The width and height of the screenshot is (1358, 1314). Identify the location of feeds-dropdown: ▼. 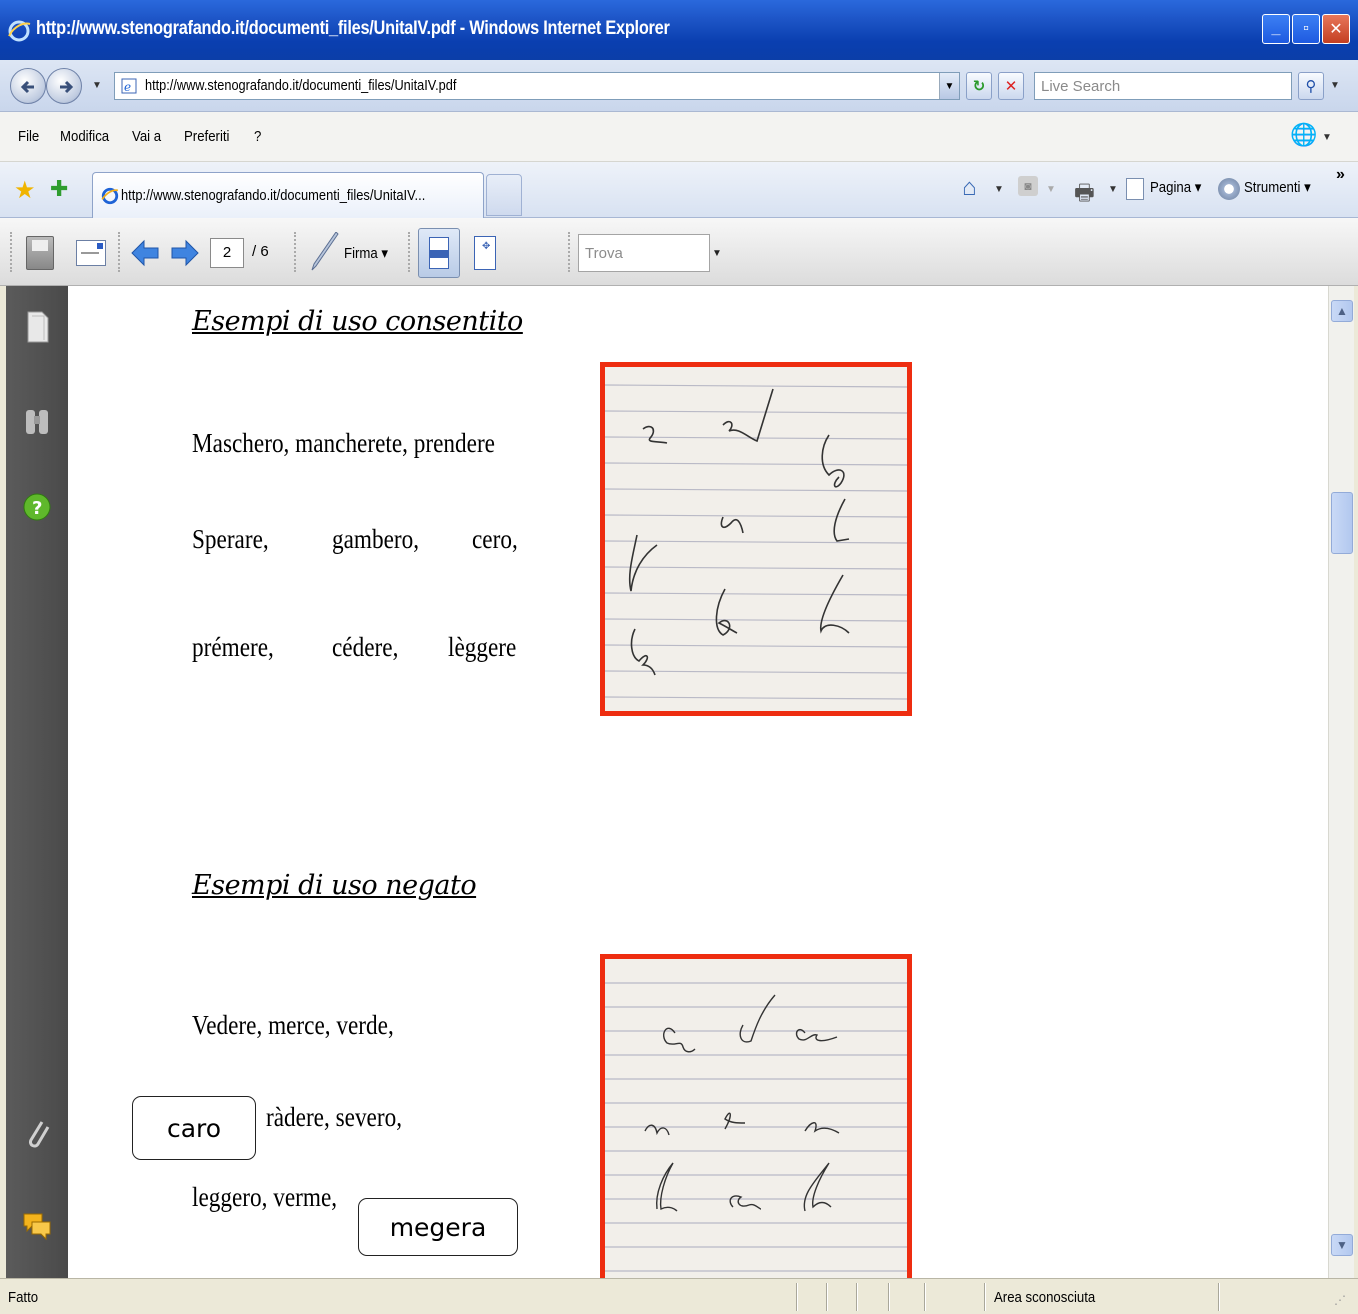
(1051, 189).